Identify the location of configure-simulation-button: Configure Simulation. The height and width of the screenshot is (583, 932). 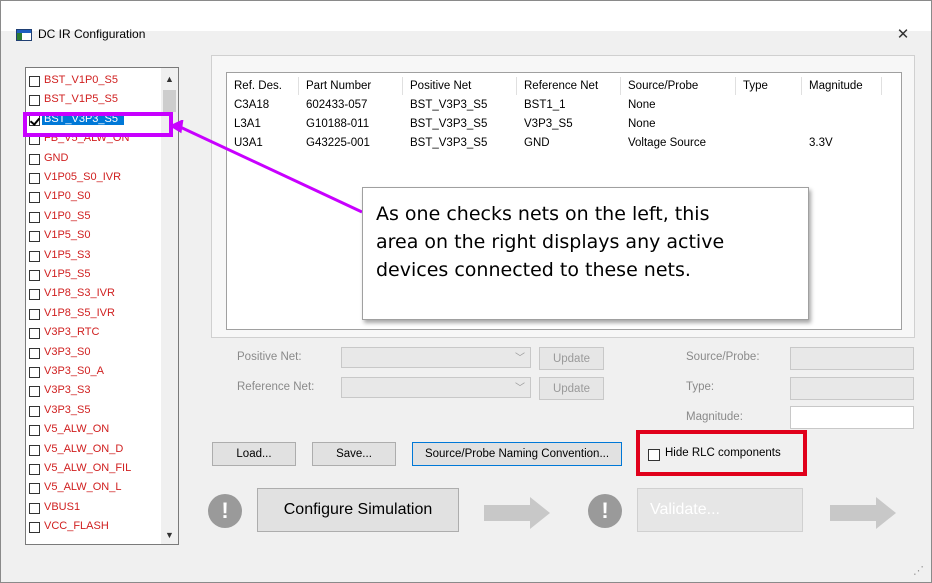
(358, 510).